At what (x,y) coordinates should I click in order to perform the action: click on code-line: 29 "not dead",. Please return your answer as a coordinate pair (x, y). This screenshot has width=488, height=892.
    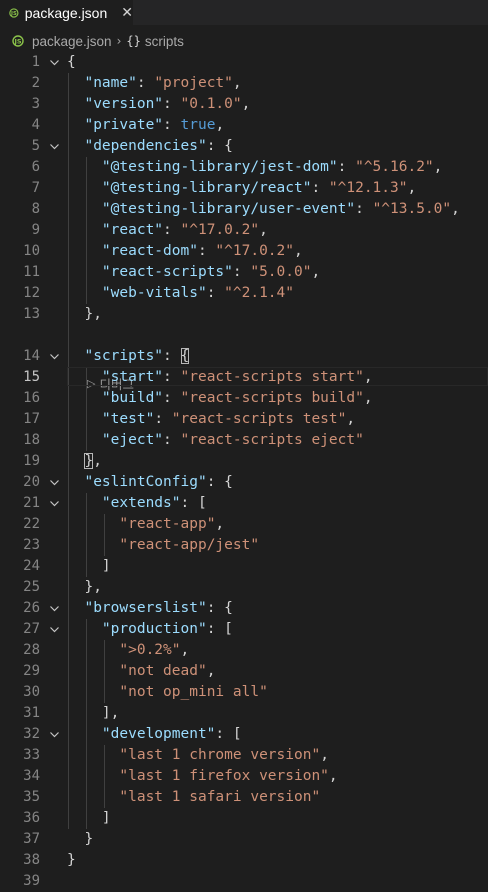
    Looking at the image, I should click on (244, 671).